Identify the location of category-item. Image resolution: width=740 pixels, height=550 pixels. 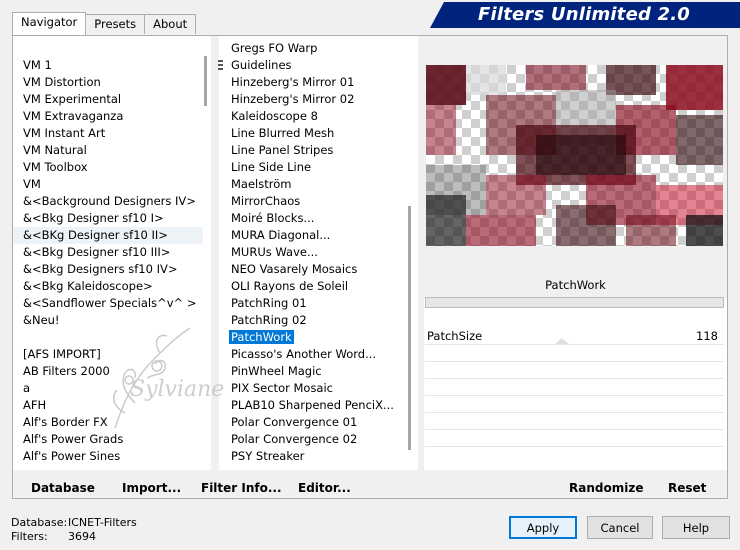
(108, 337).